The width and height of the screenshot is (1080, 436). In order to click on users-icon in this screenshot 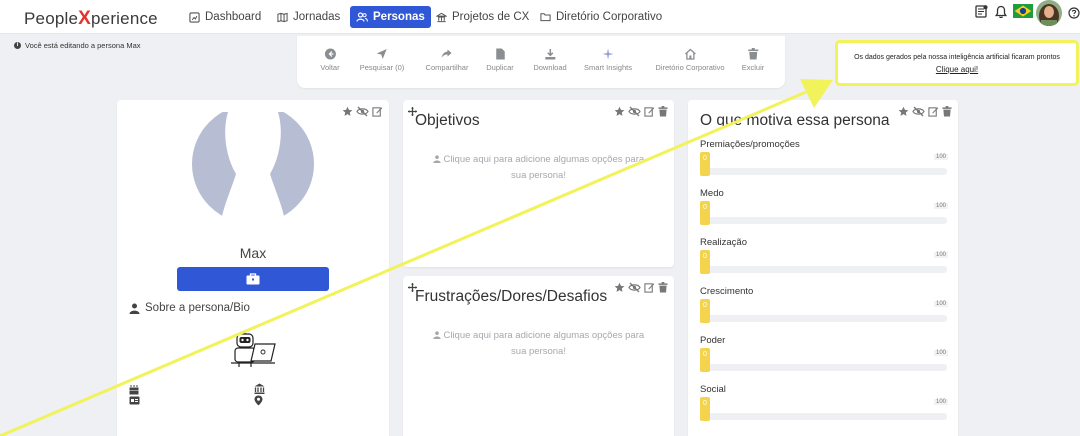, I will do `click(362, 16)`.